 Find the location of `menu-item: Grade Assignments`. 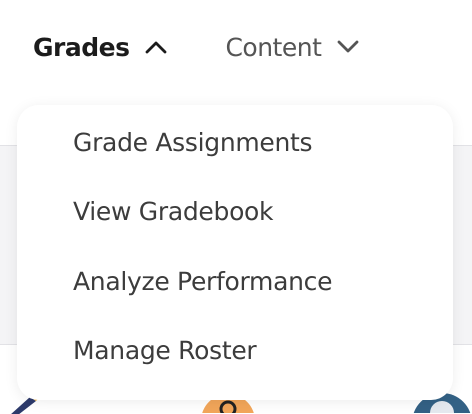

menu-item: Grade Assignments is located at coordinates (263, 157).